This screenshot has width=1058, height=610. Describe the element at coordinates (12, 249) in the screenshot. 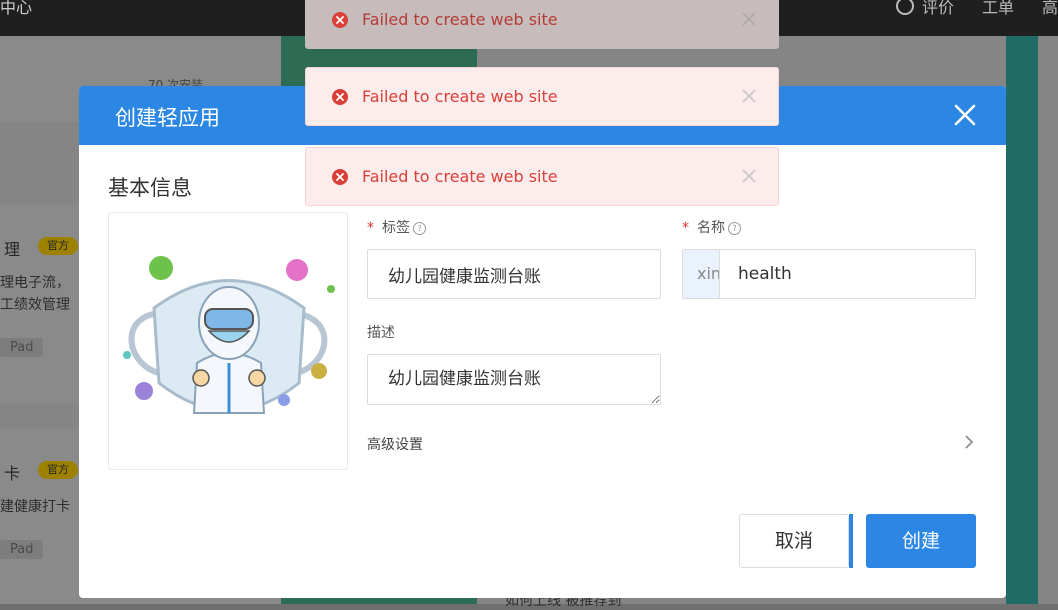

I see `card-title: 理` at that location.